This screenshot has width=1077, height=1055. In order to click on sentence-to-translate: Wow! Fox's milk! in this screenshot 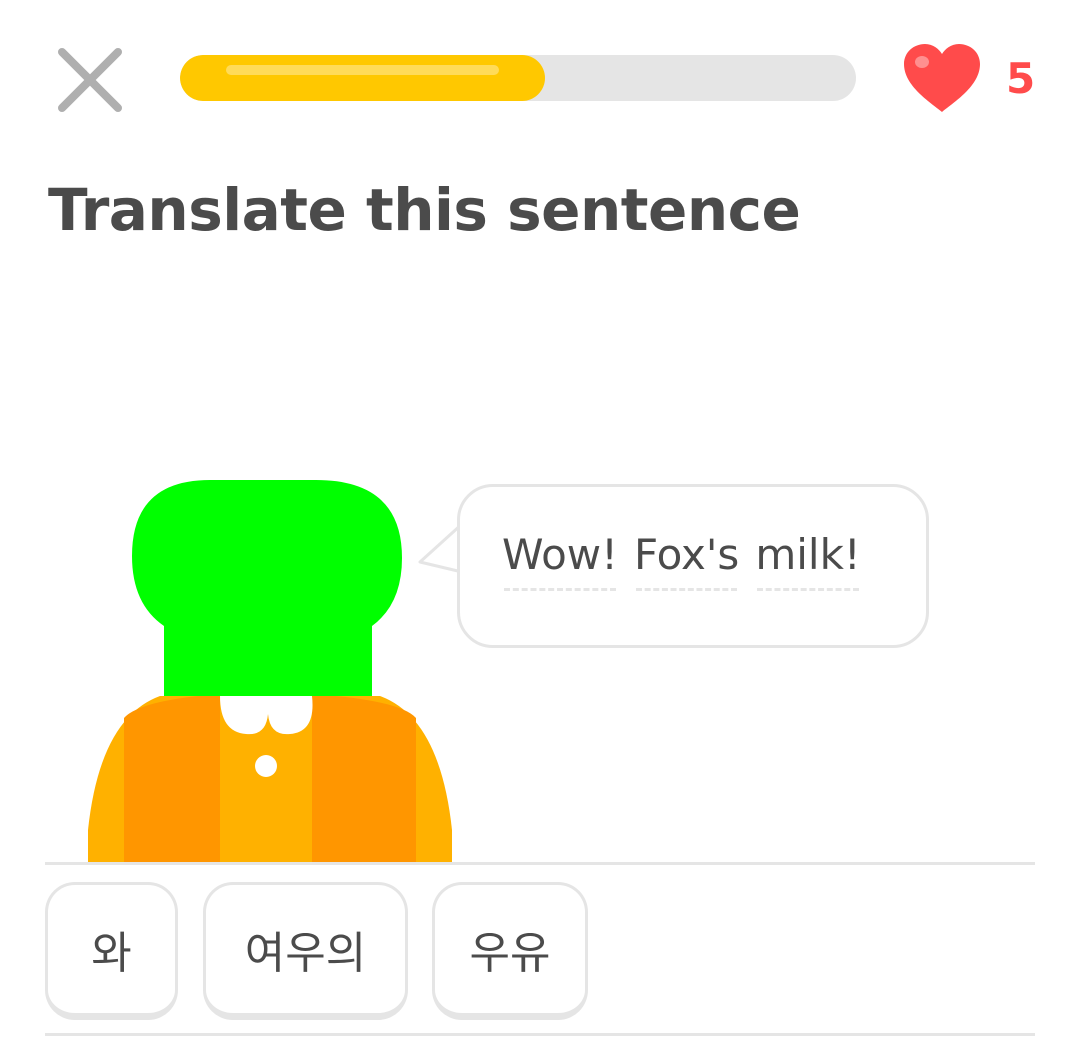, I will do `click(681, 560)`.